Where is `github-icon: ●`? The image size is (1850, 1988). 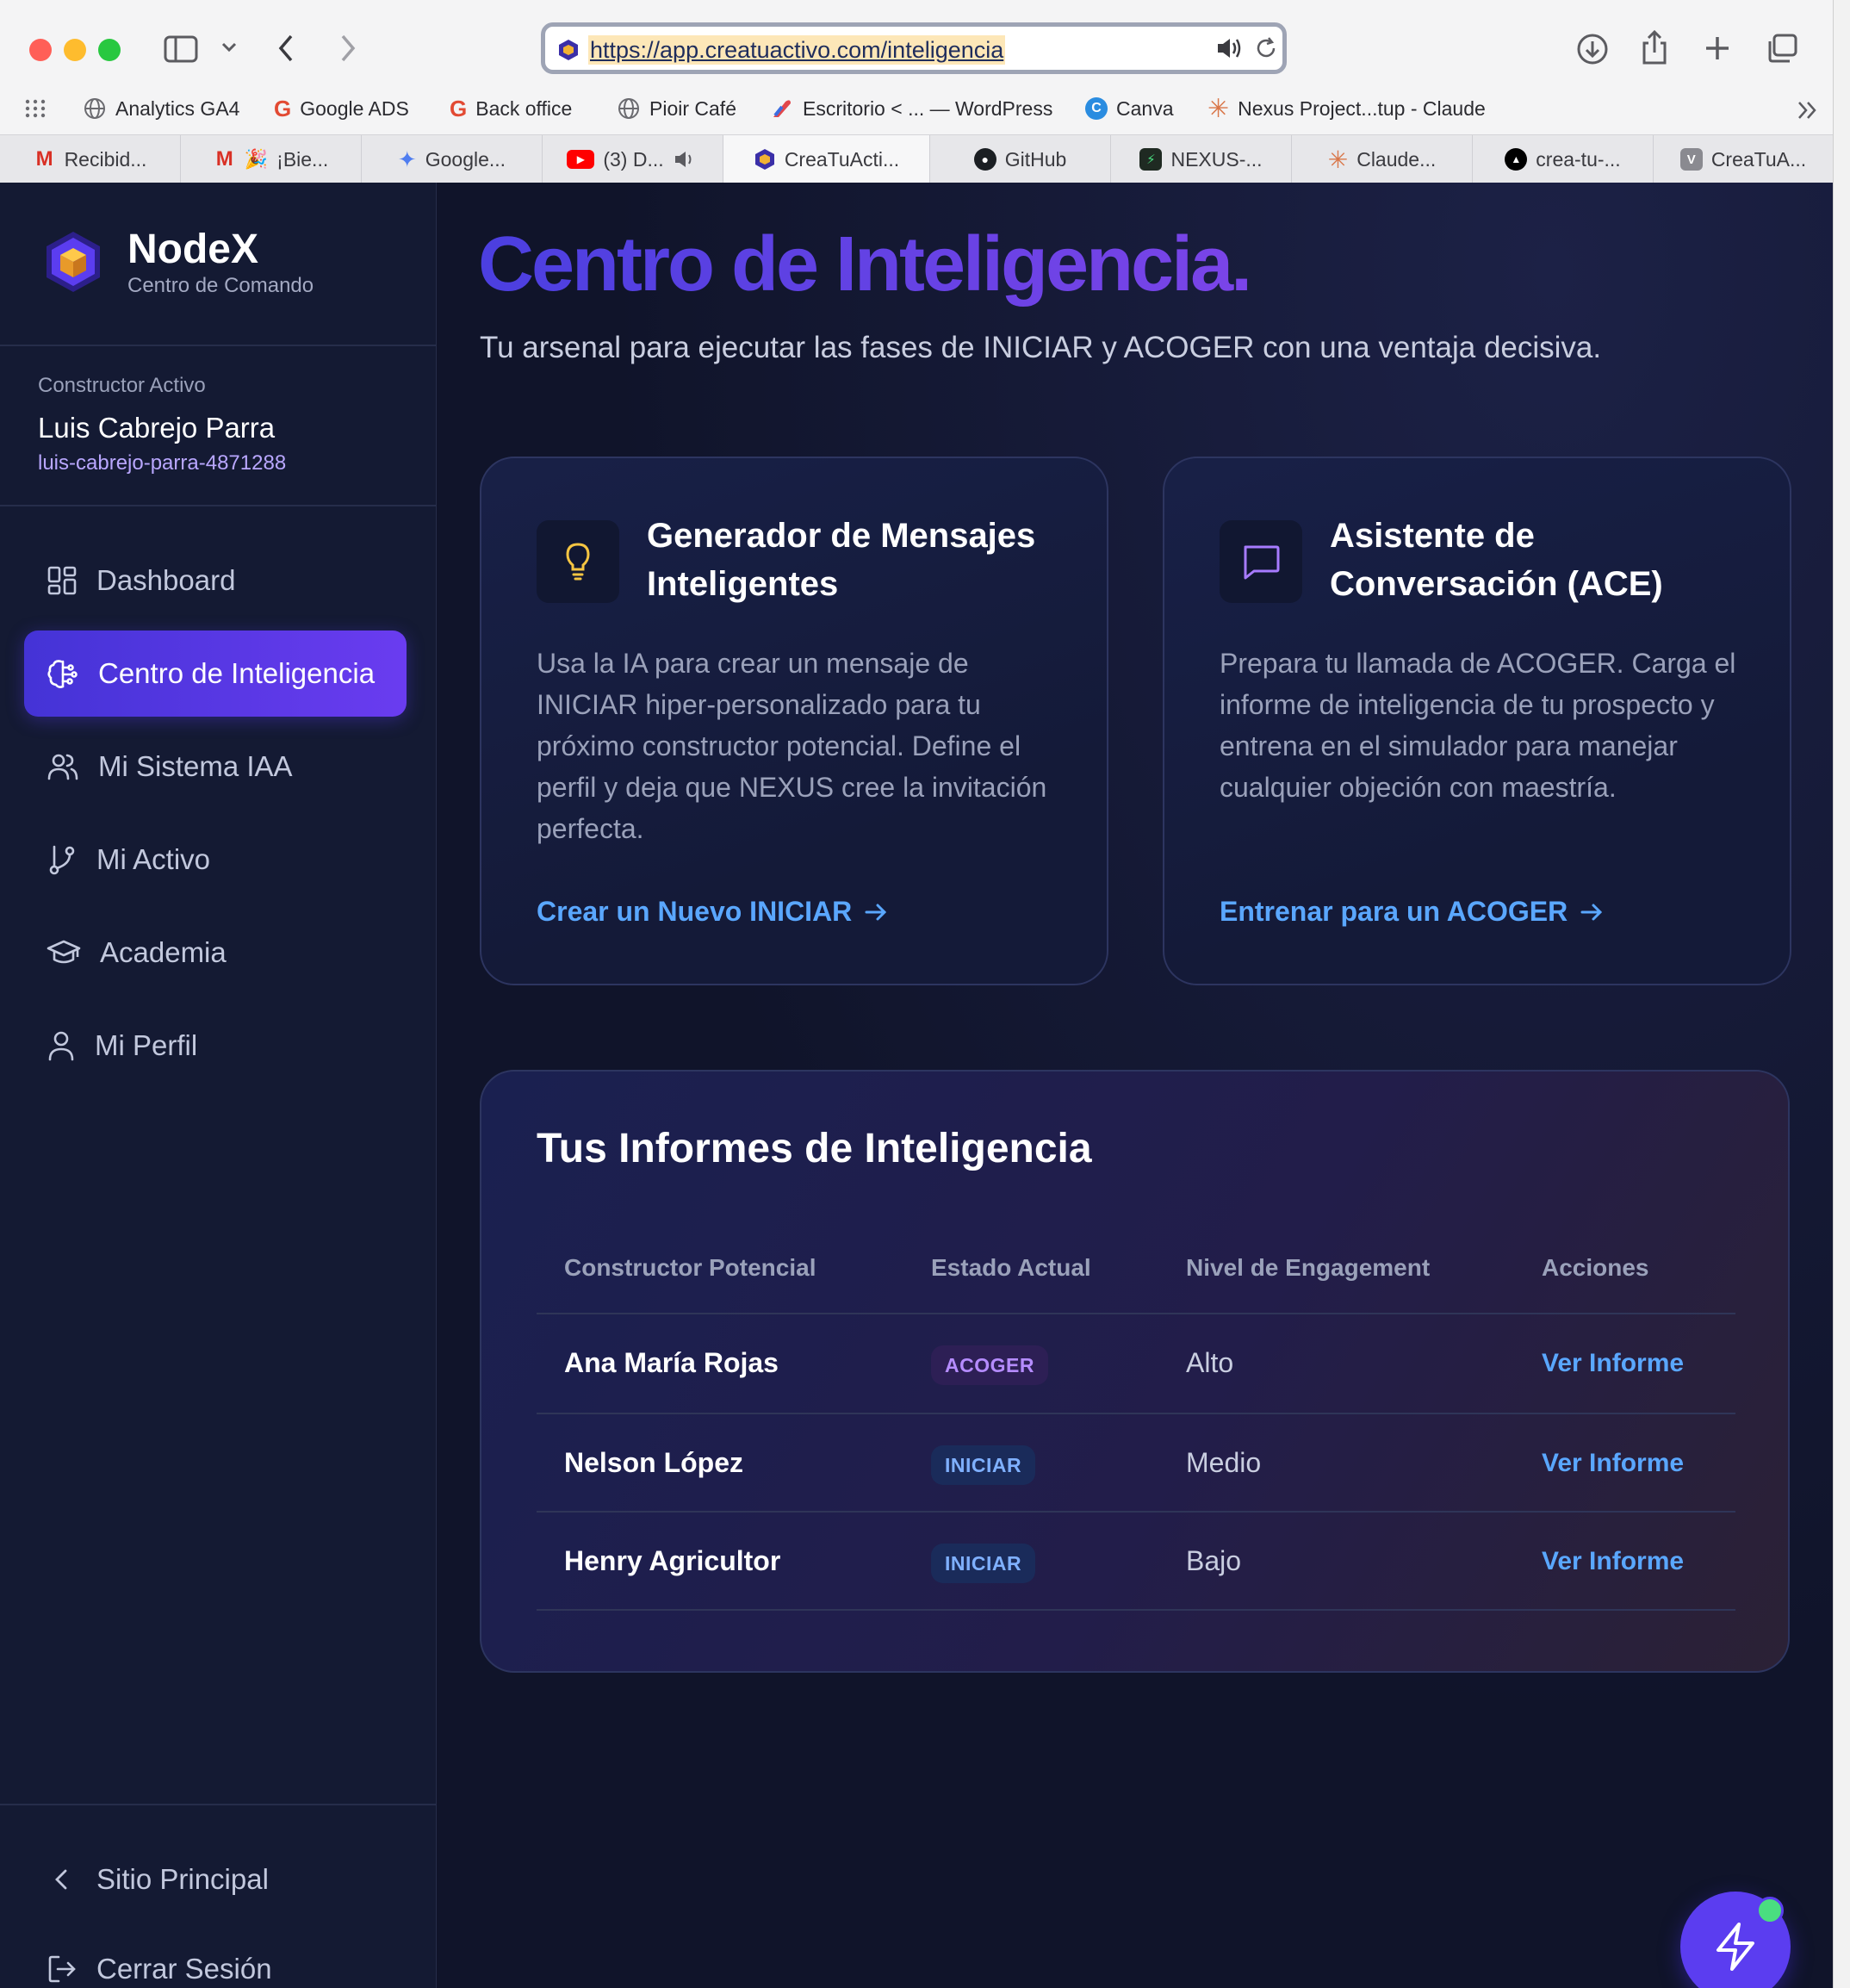
github-icon: ● is located at coordinates (984, 159).